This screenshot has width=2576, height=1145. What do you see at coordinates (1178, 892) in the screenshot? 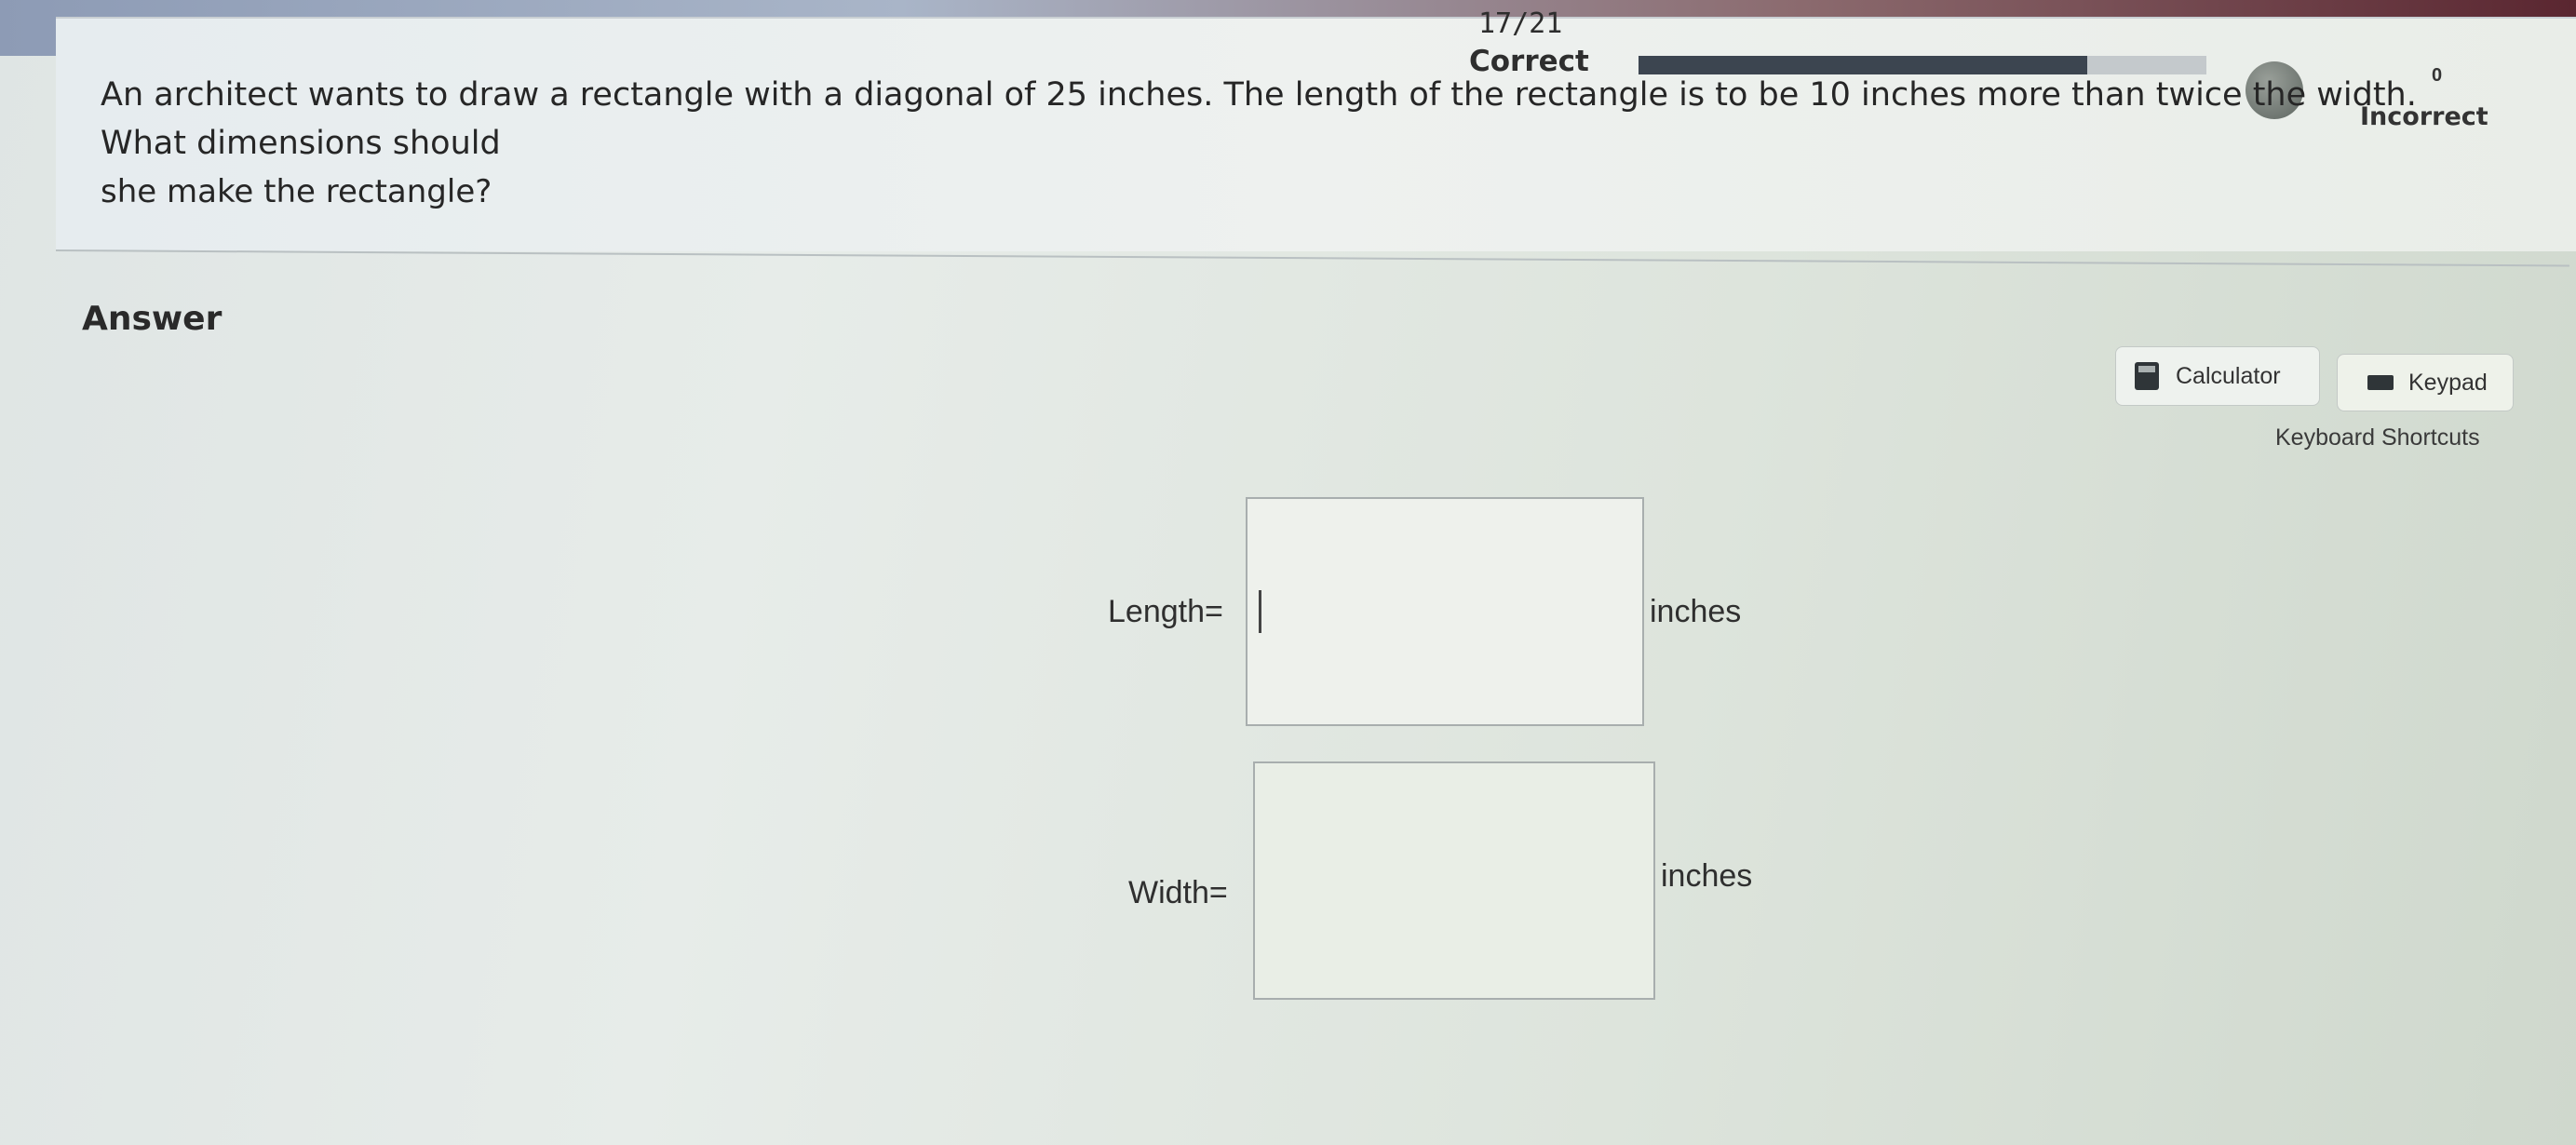
I see `width-label: Width=` at bounding box center [1178, 892].